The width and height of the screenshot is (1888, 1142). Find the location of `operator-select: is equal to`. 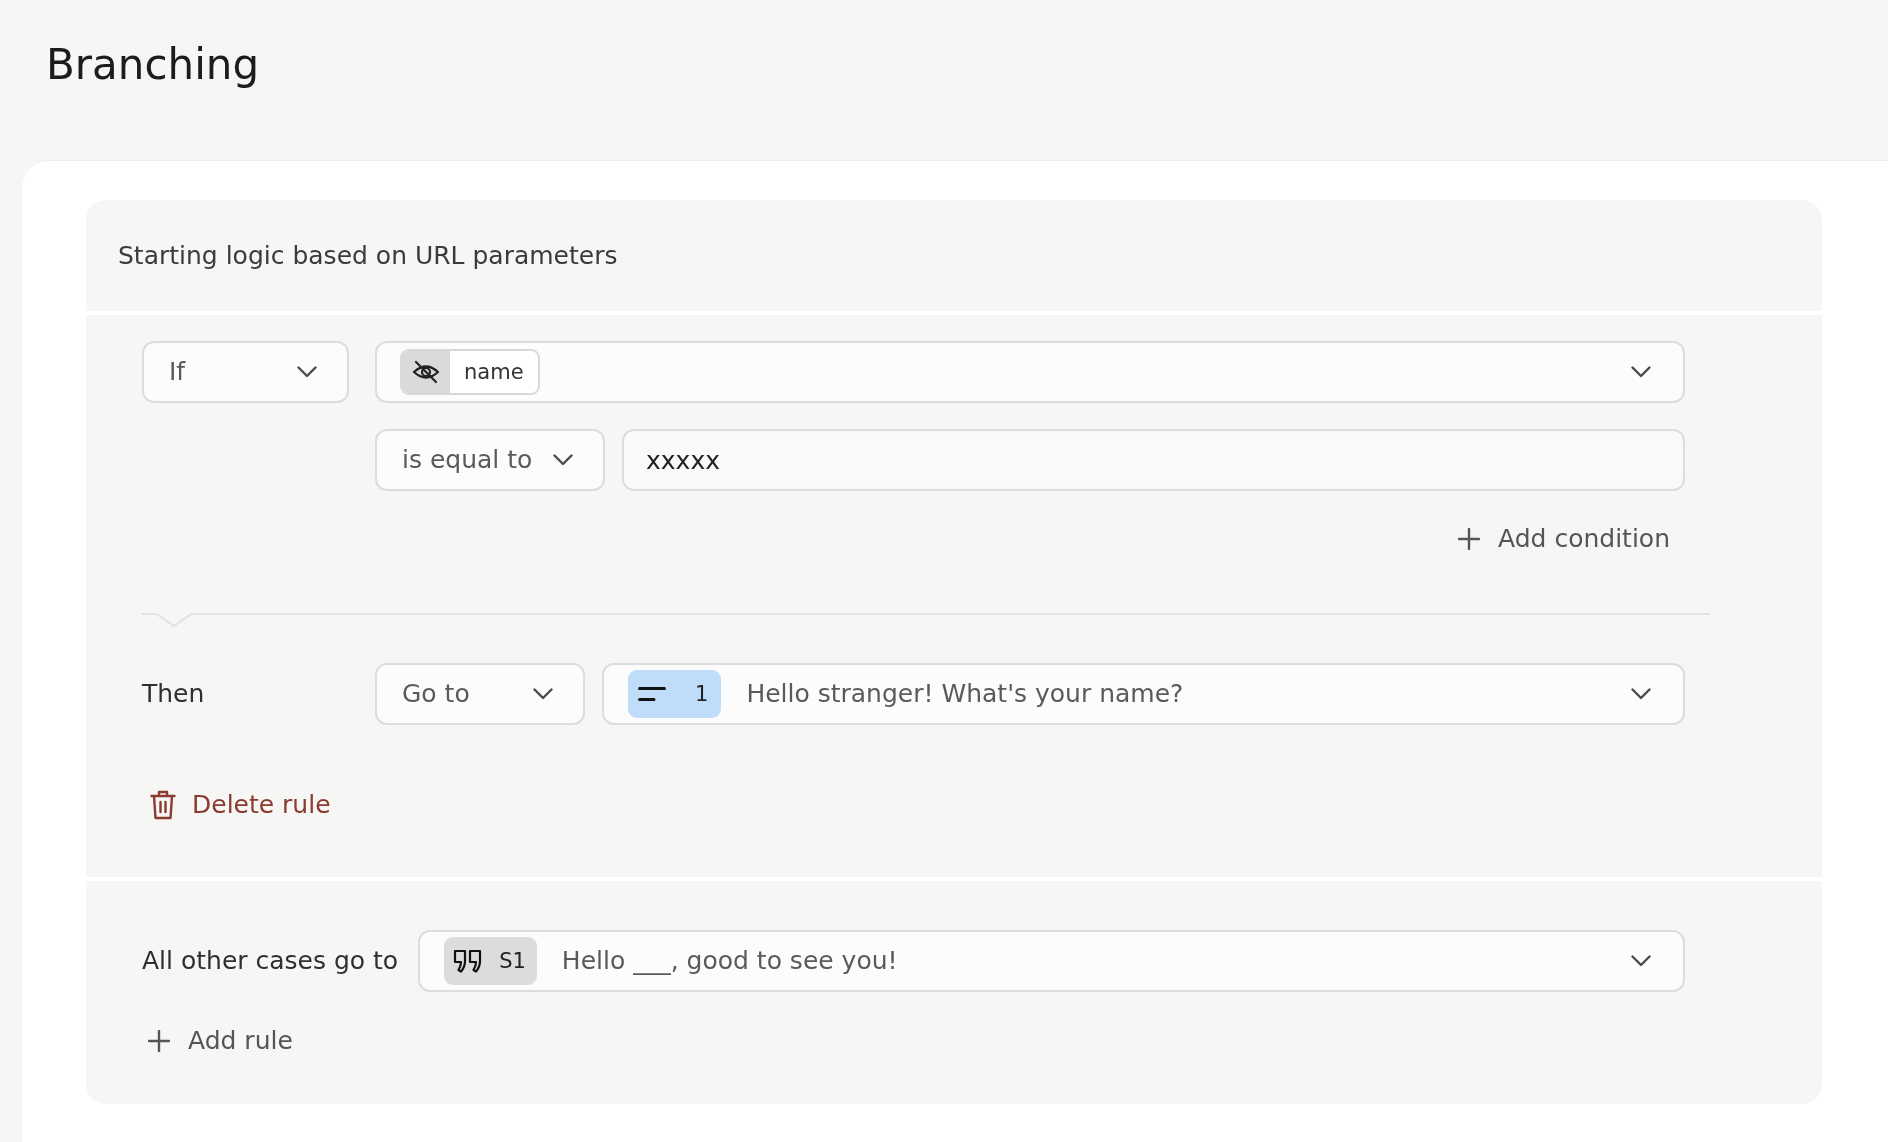

operator-select: is equal to is located at coordinates (490, 460).